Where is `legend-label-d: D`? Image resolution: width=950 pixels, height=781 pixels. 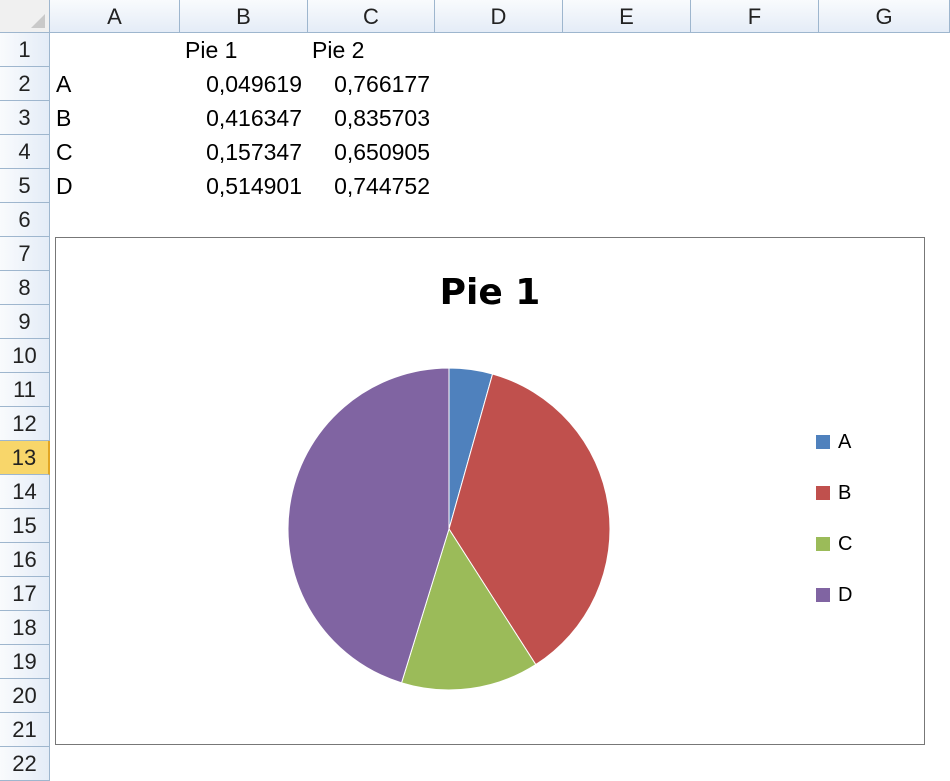
legend-label-d: D is located at coordinates (845, 594).